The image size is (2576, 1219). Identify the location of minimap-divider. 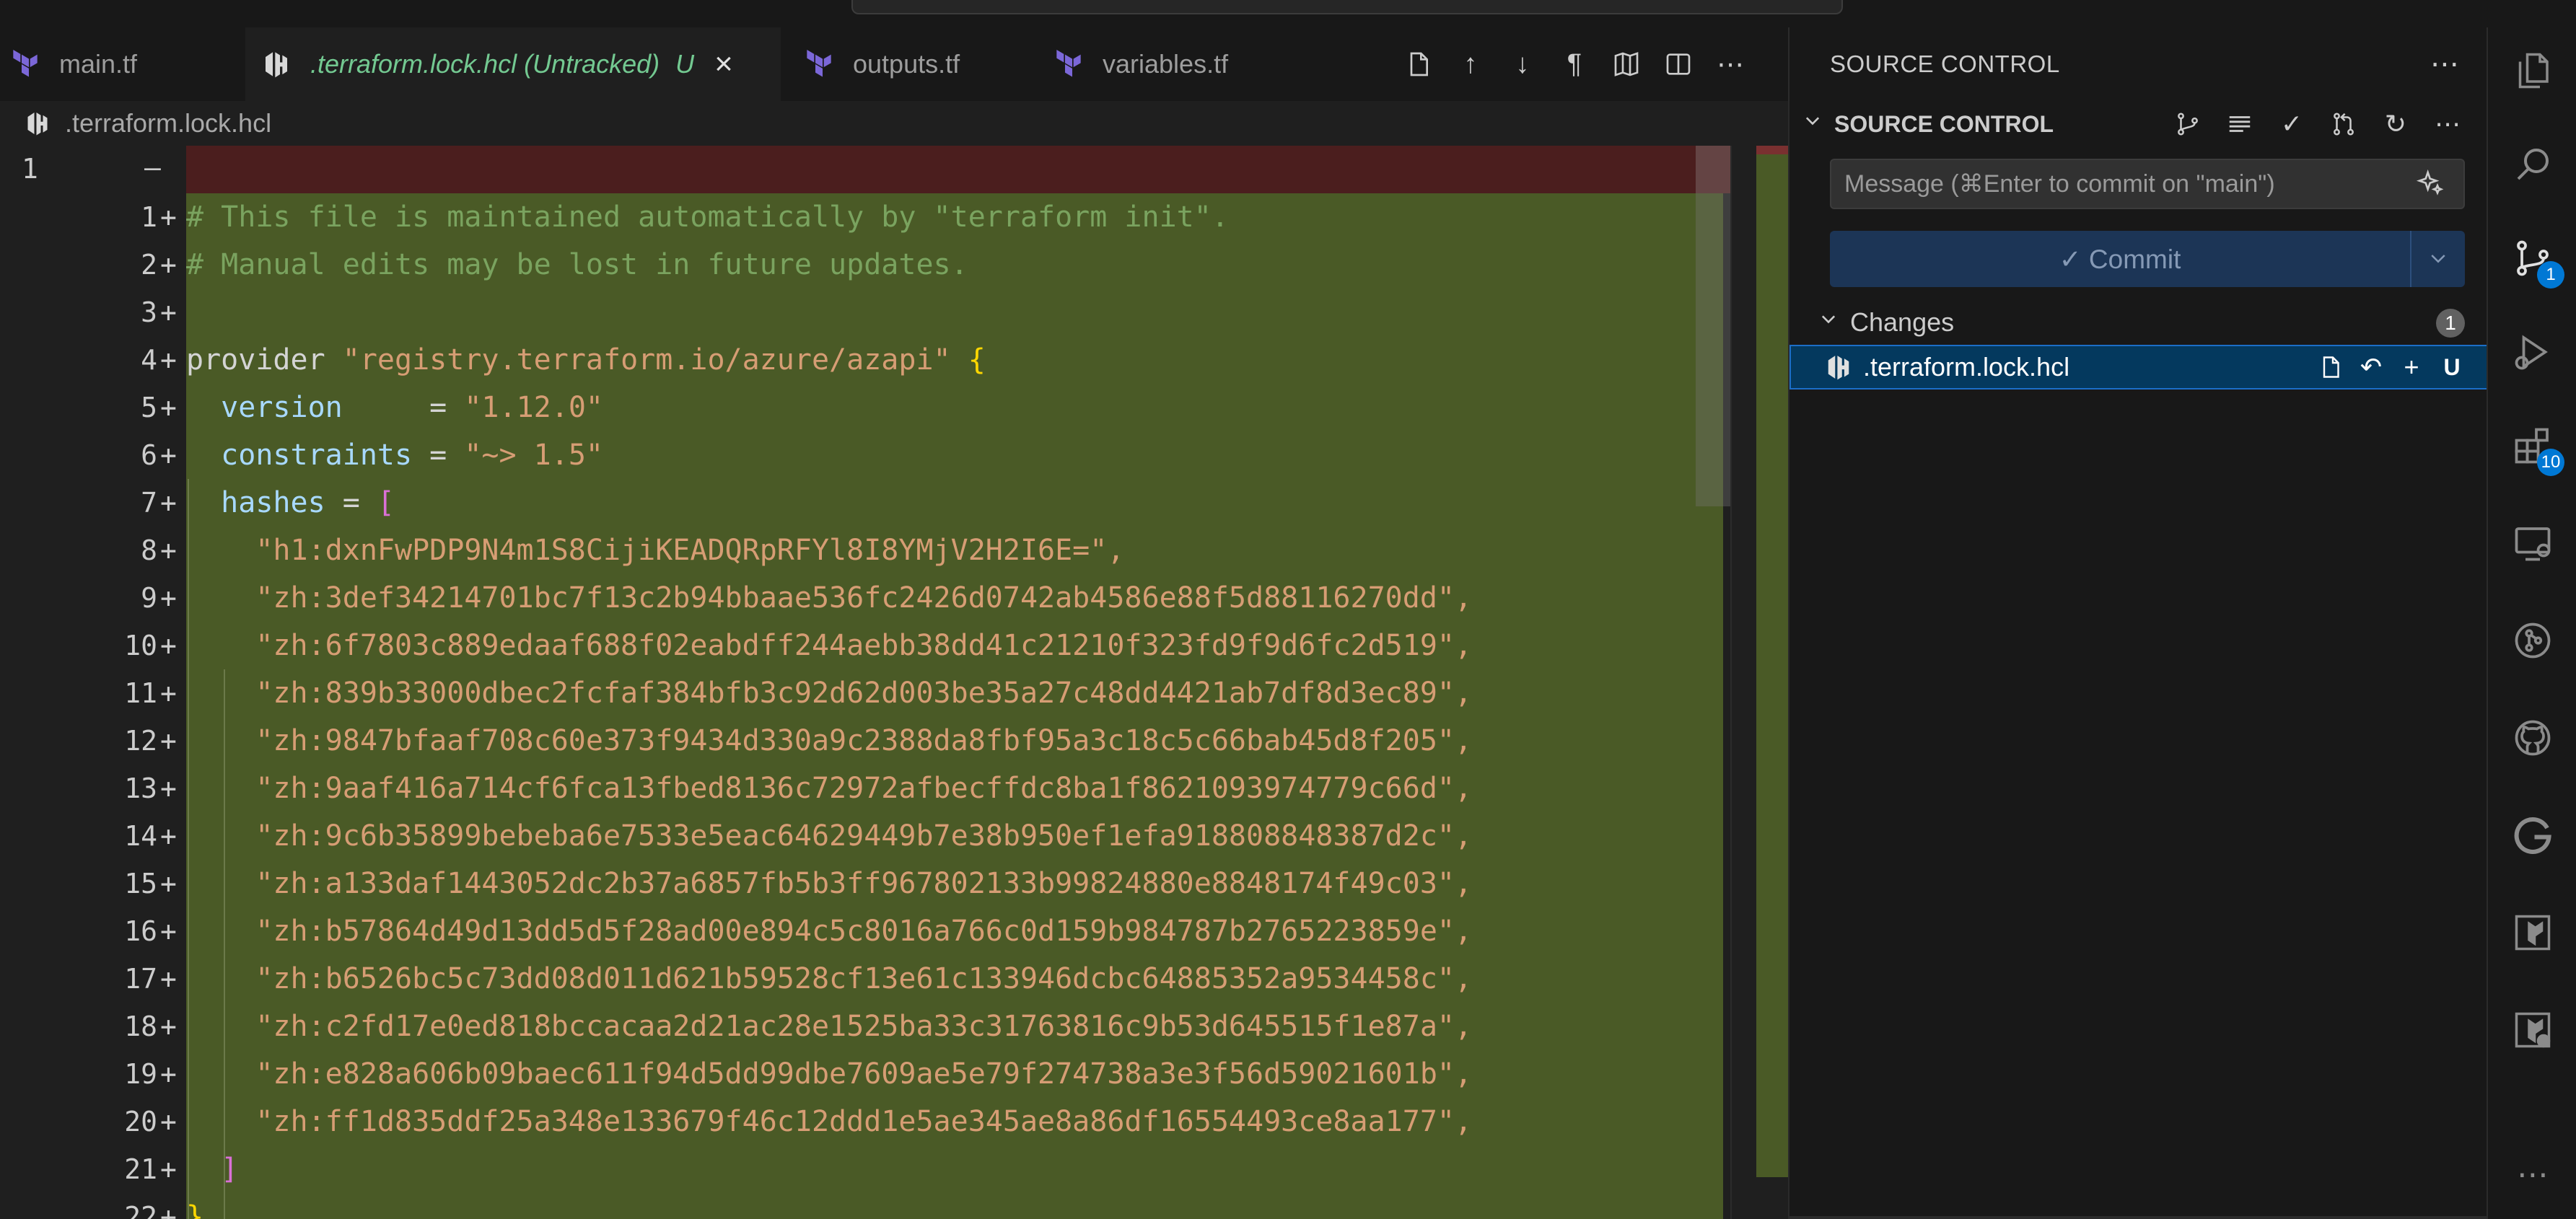
(1731, 682).